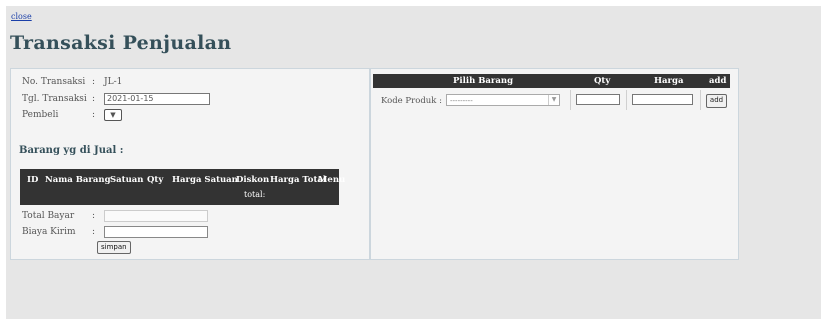 The image size is (821, 319). I want to click on biaya-kirim-input, so click(156, 232).